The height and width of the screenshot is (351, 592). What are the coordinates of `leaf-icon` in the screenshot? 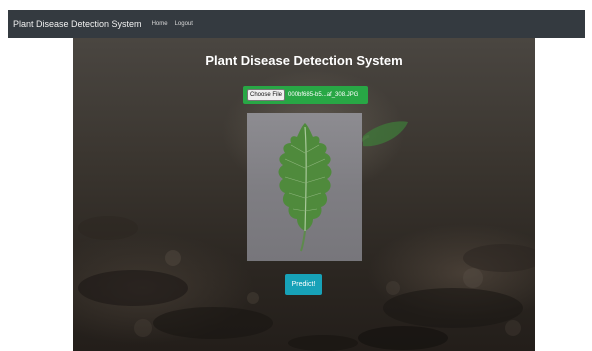 It's located at (305, 187).